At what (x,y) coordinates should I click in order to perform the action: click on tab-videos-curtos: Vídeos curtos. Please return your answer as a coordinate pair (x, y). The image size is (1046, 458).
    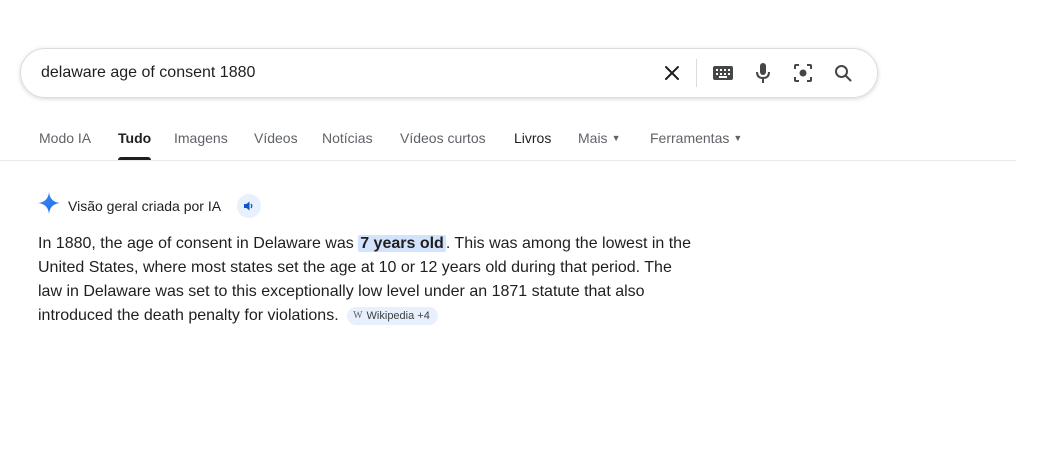
    Looking at the image, I should click on (443, 138).